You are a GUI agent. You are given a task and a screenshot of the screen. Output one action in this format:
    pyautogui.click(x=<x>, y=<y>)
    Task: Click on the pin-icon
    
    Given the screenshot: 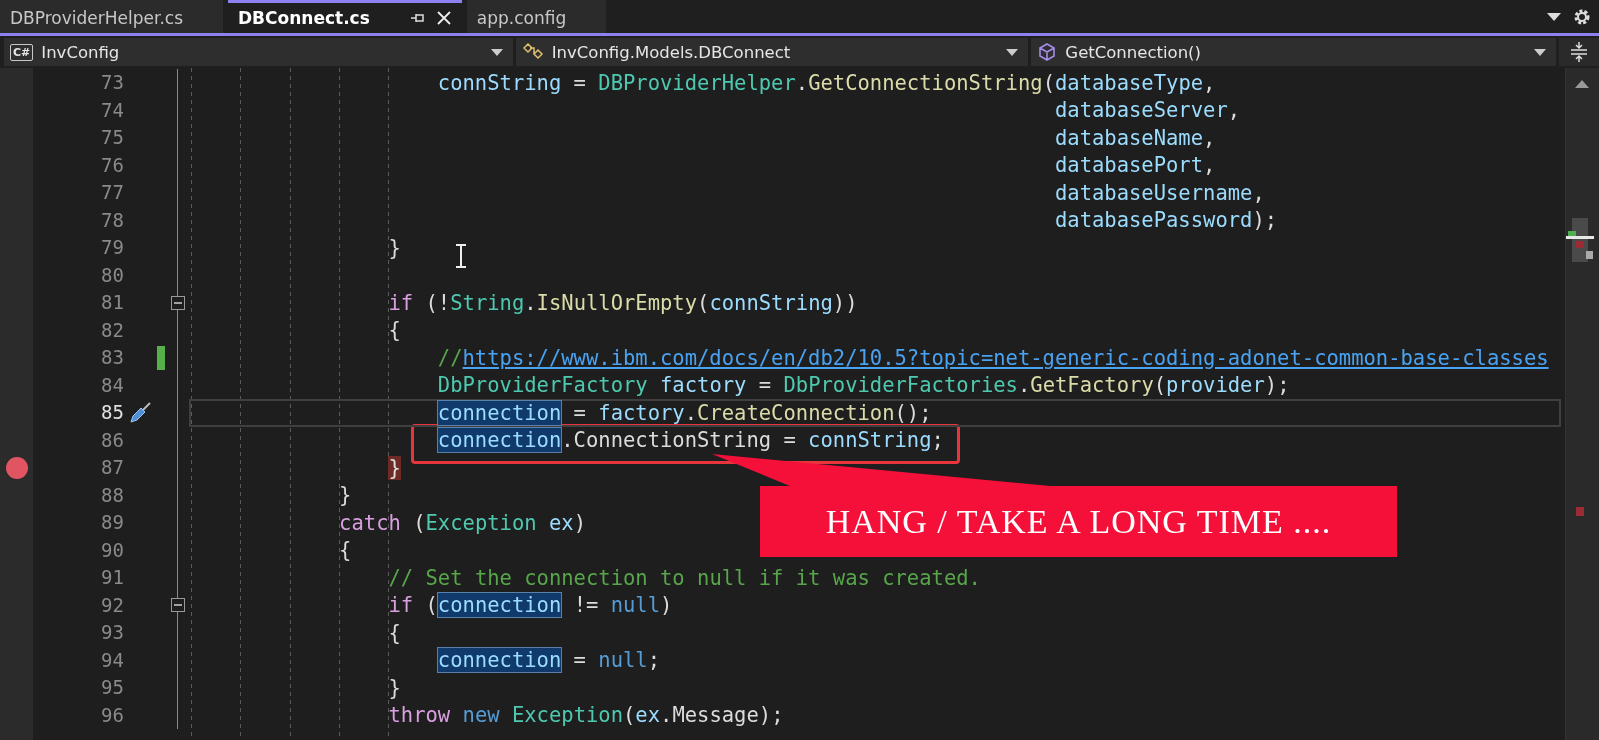 What is the action you would take?
    pyautogui.click(x=417, y=18)
    